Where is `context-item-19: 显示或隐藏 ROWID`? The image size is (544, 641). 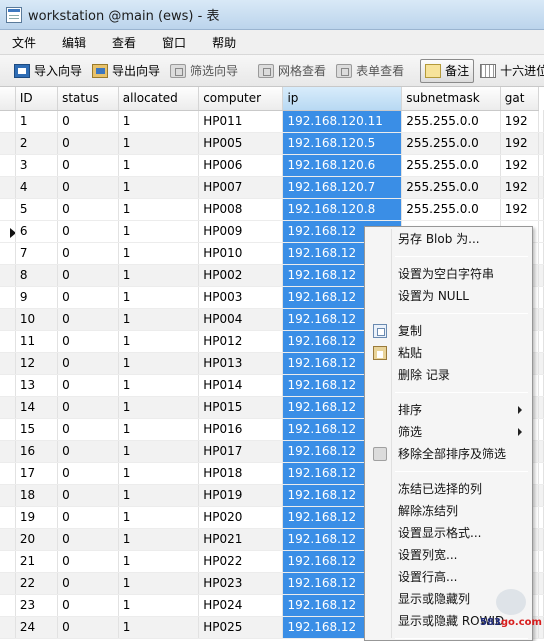 context-item-19: 显示或隐藏 ROWID is located at coordinates (448, 621).